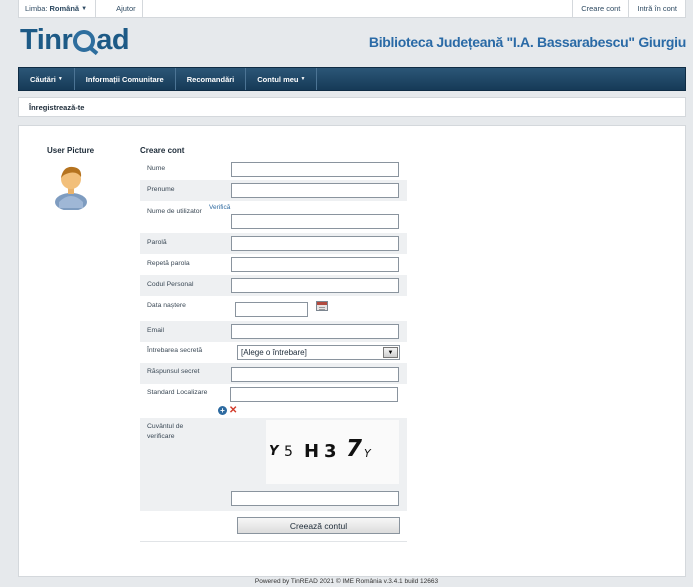  I want to click on add-icon: +, so click(222, 410).